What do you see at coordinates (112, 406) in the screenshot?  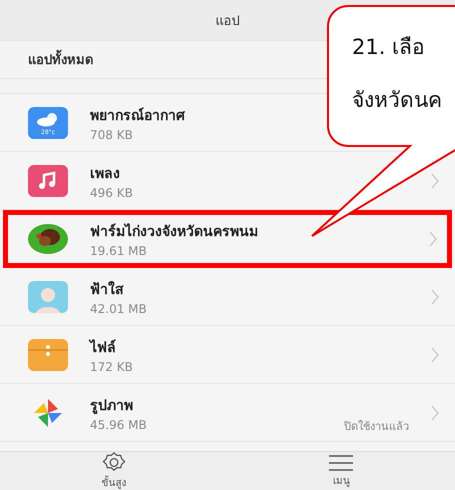 I see `app-name: รูปภาพ` at bounding box center [112, 406].